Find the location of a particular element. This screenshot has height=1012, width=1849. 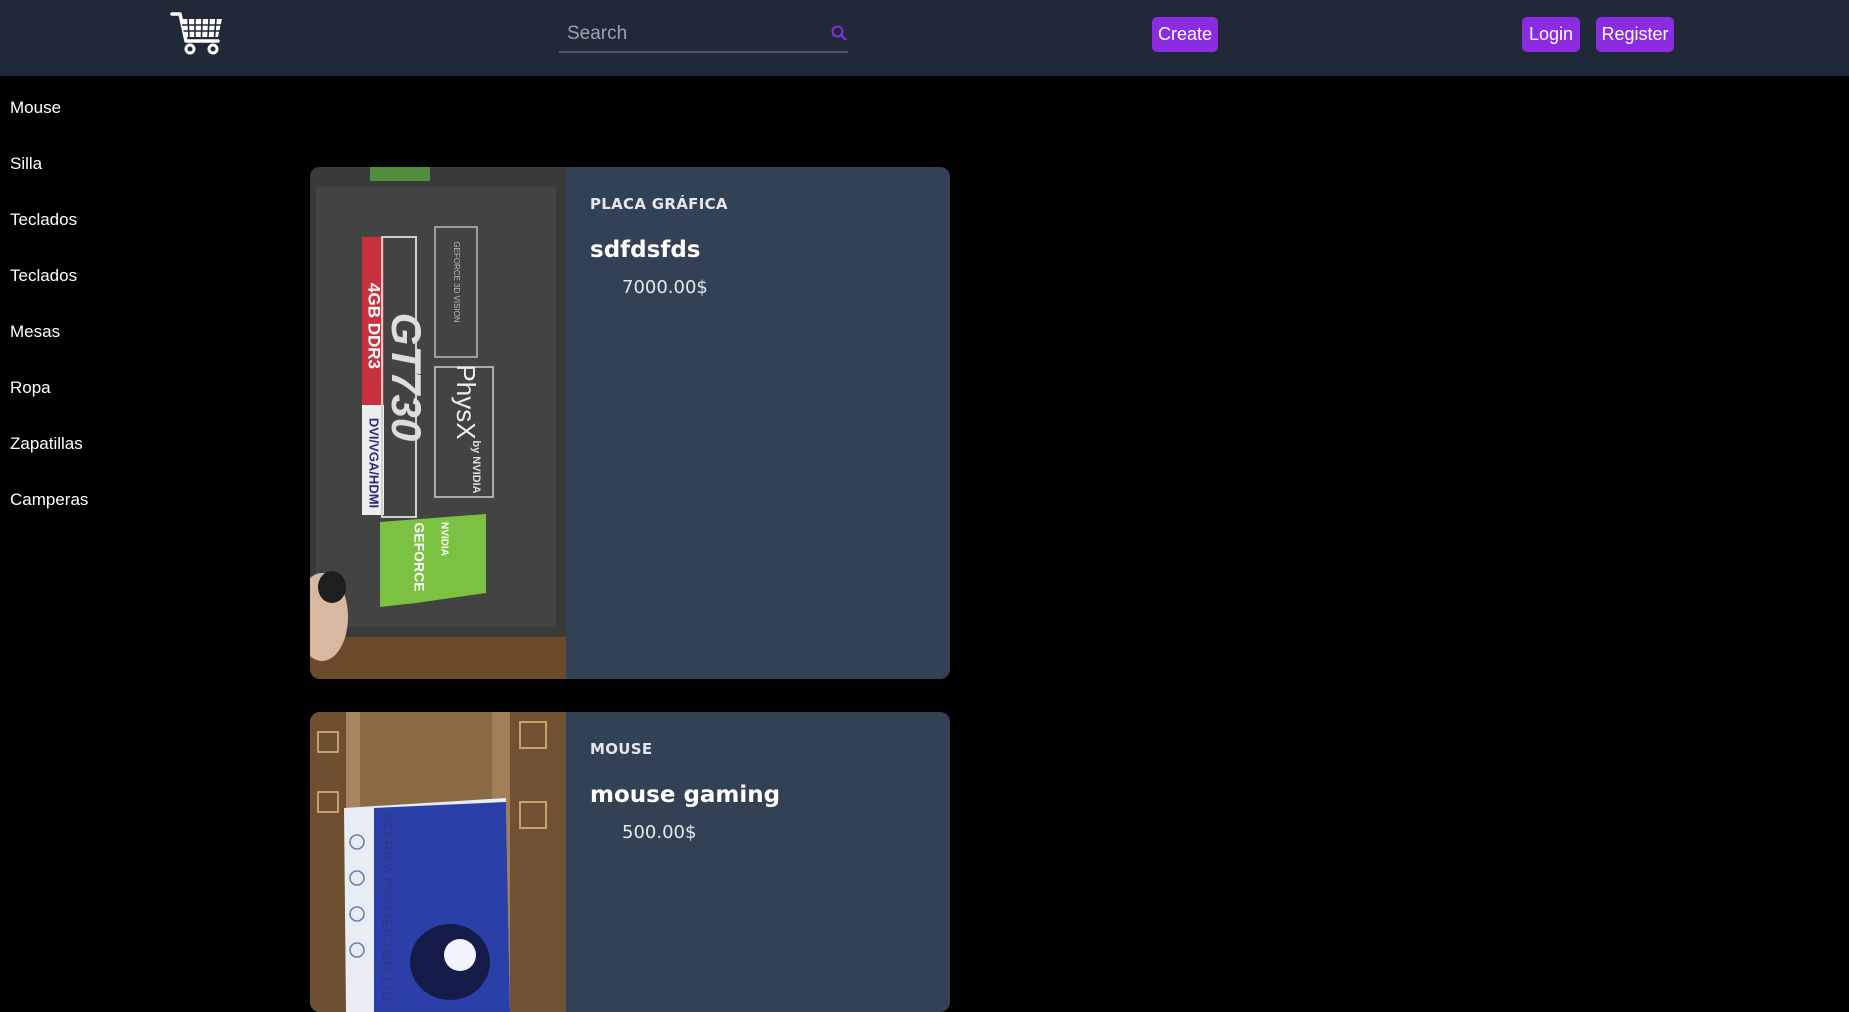

search-box is located at coordinates (703, 34).